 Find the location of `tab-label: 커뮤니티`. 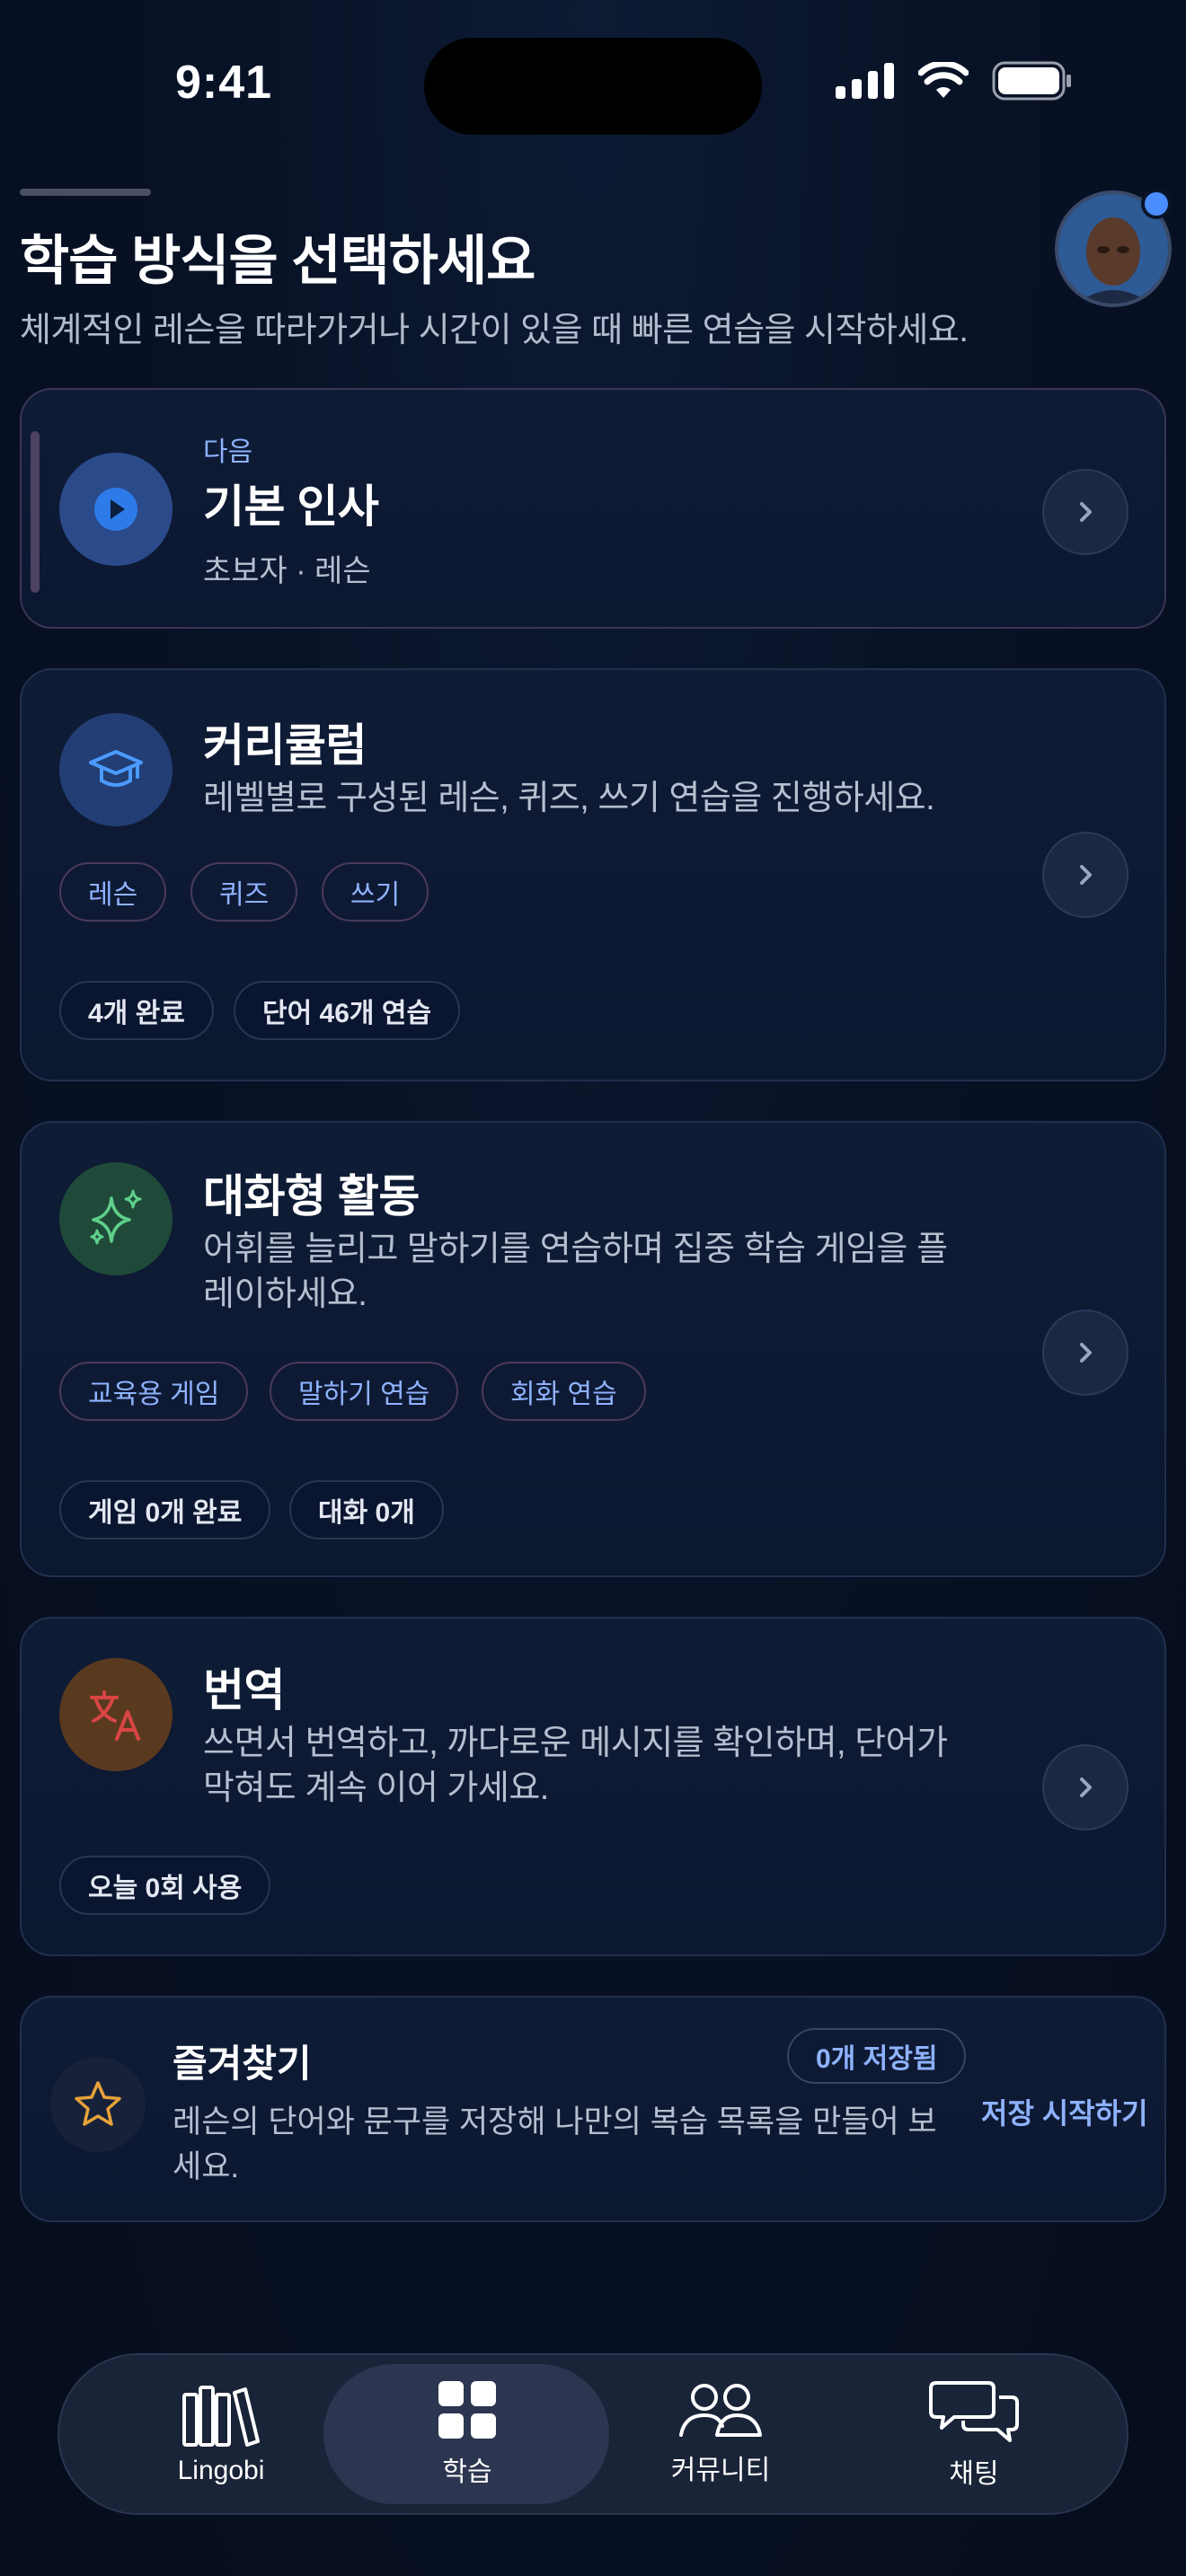

tab-label: 커뮤니티 is located at coordinates (720, 2470).